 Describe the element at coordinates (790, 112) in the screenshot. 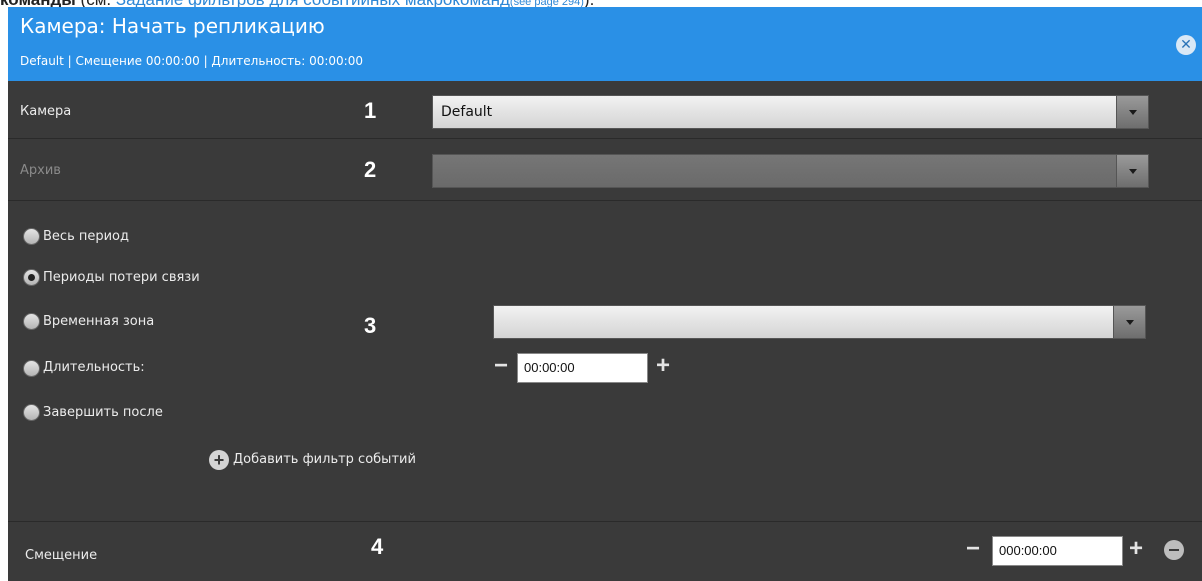

I see `camera-select: Default` at that location.